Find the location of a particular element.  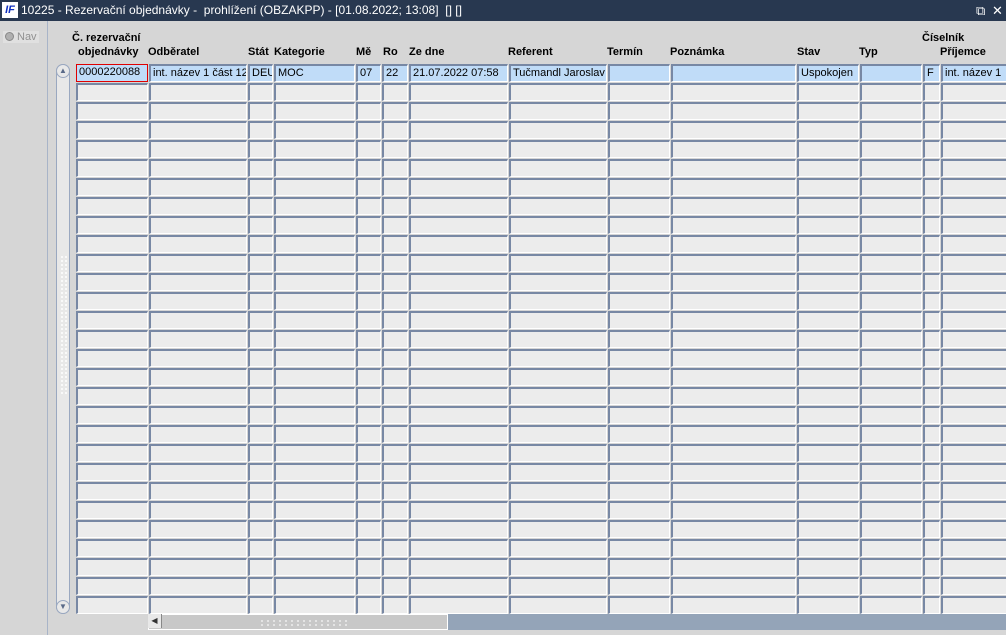

cell-category: MOC is located at coordinates (314, 73).